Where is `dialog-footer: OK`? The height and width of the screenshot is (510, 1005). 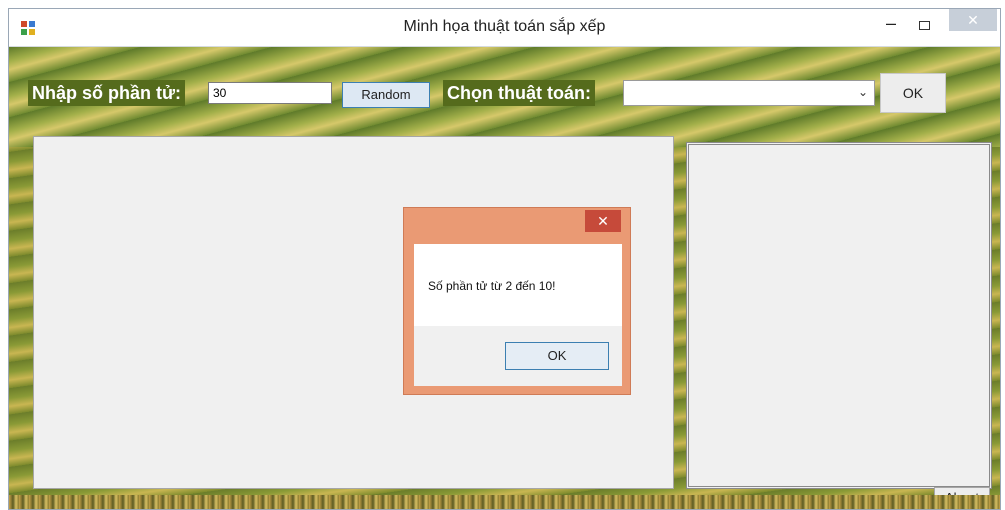
dialog-footer: OK is located at coordinates (518, 356).